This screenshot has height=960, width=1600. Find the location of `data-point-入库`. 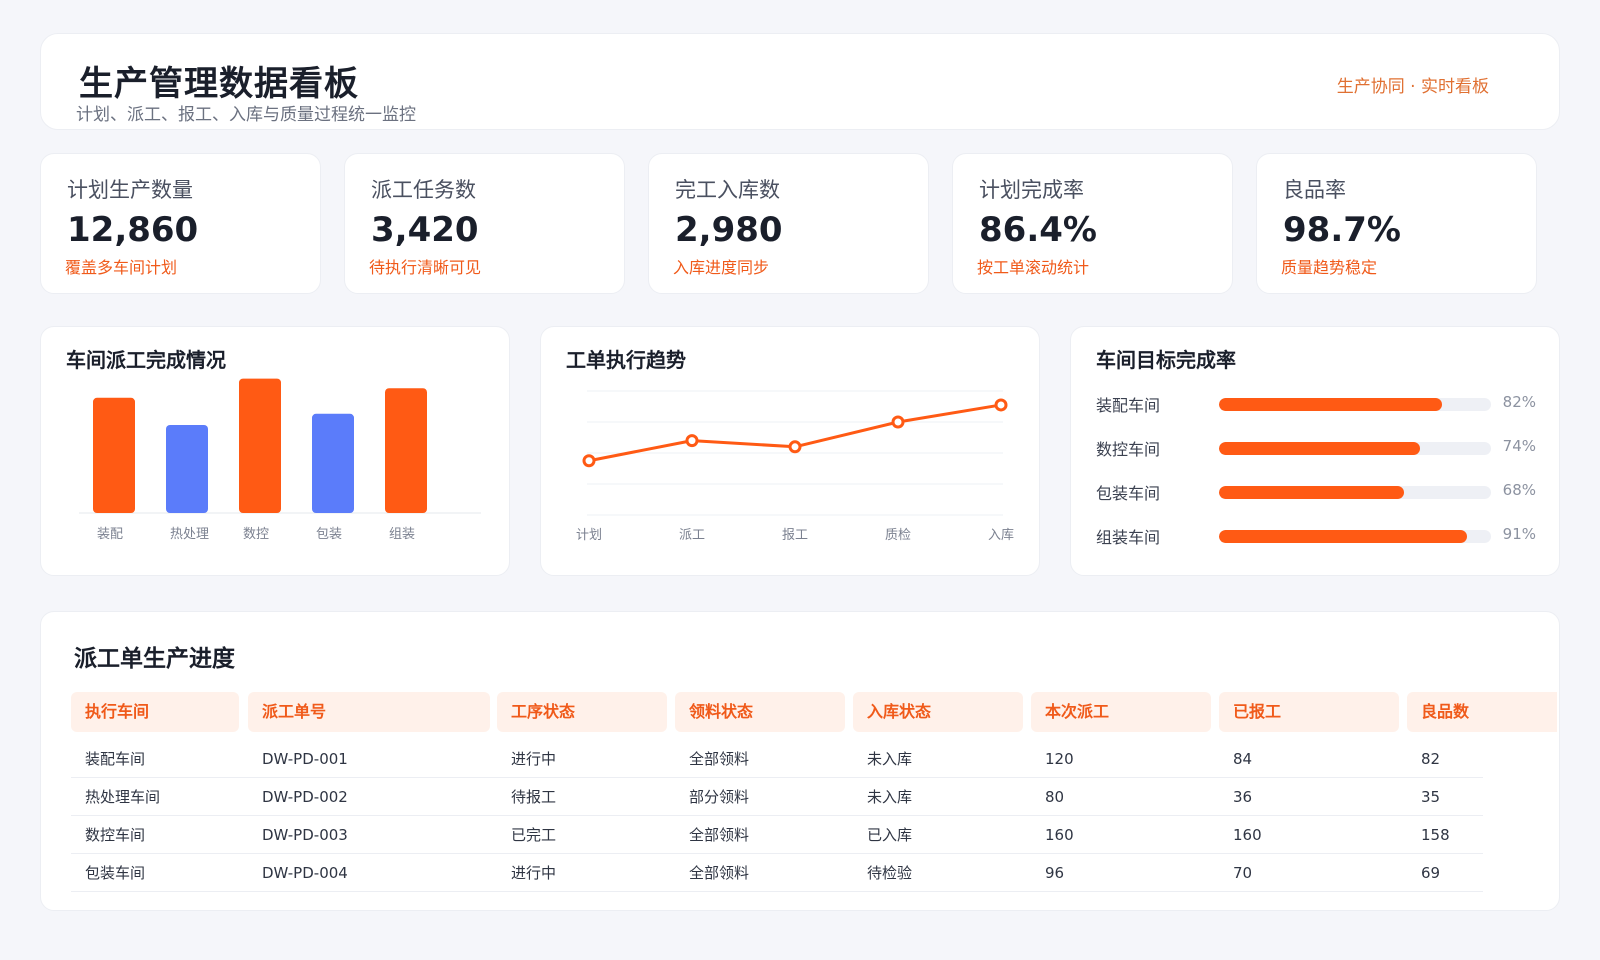

data-point-入库 is located at coordinates (1001, 405).